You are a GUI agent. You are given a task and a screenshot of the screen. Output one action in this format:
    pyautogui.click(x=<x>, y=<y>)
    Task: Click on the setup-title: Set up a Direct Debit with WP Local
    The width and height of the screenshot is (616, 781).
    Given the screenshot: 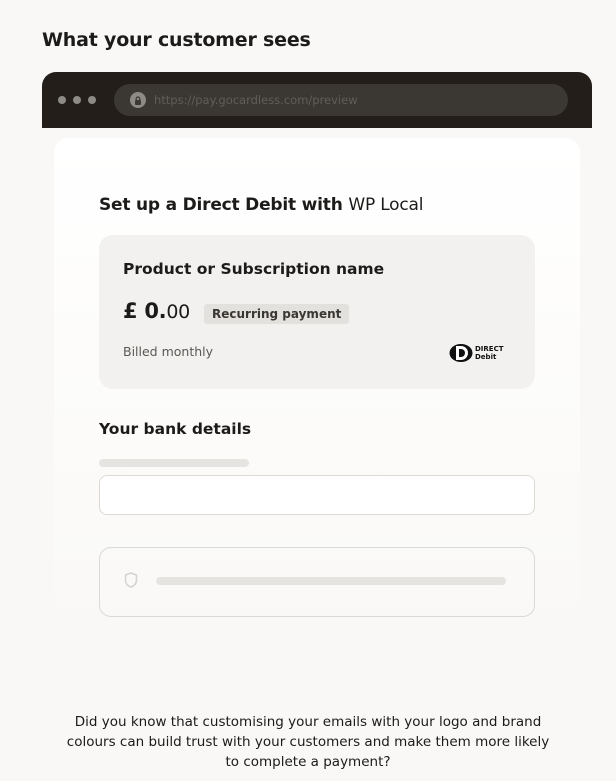 What is the action you would take?
    pyautogui.click(x=261, y=205)
    